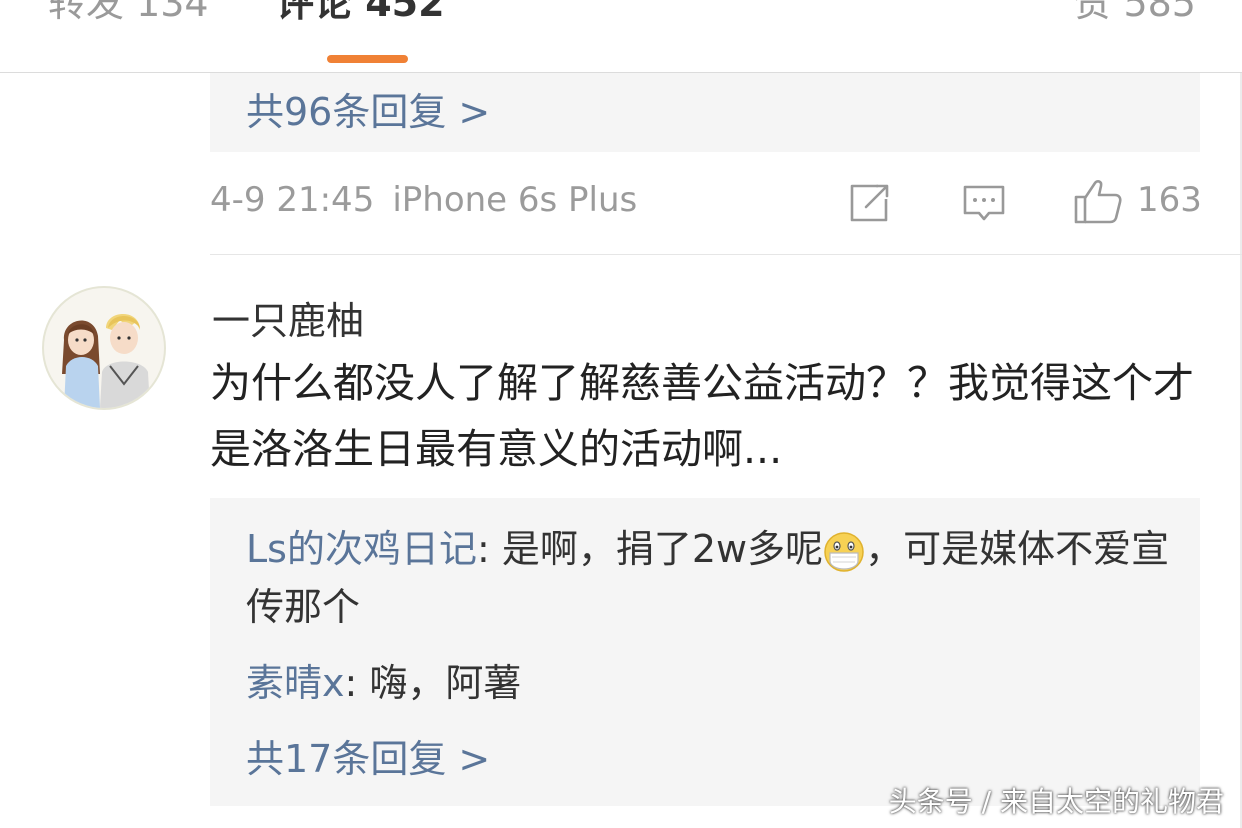  Describe the element at coordinates (360, 14) in the screenshot. I see `tab-comments: 评论 452` at that location.